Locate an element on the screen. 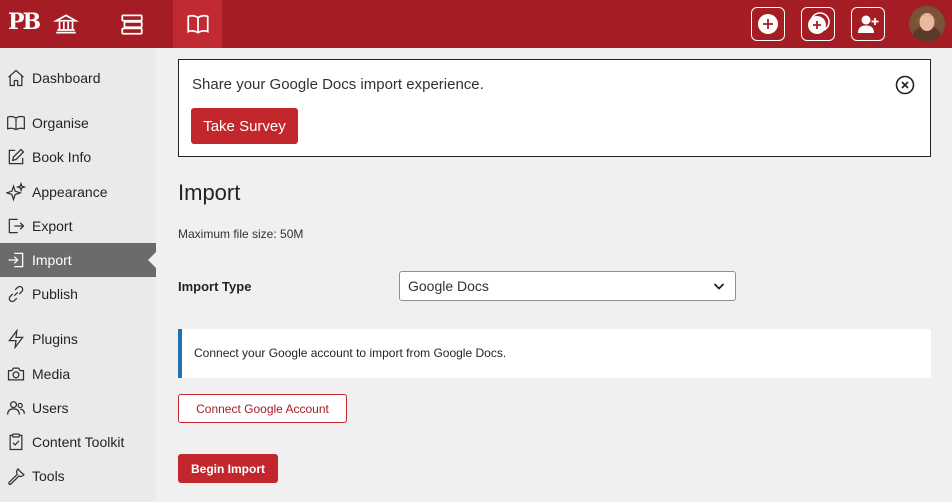 The image size is (952, 502). sidebar-item-label: Content Toolkit is located at coordinates (78, 442).